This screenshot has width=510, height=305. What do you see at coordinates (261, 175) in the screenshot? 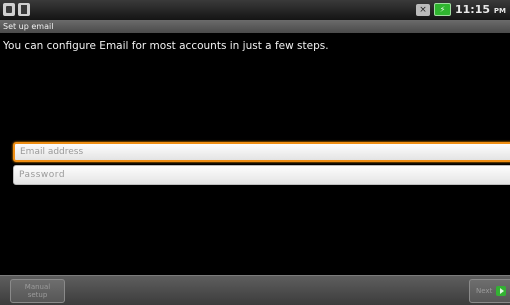
I see `password-field` at bounding box center [261, 175].